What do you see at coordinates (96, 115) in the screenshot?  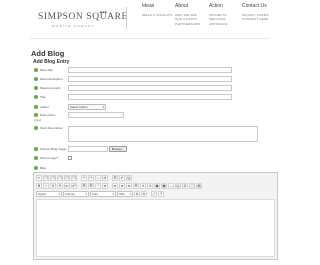 I see `date-input` at bounding box center [96, 115].